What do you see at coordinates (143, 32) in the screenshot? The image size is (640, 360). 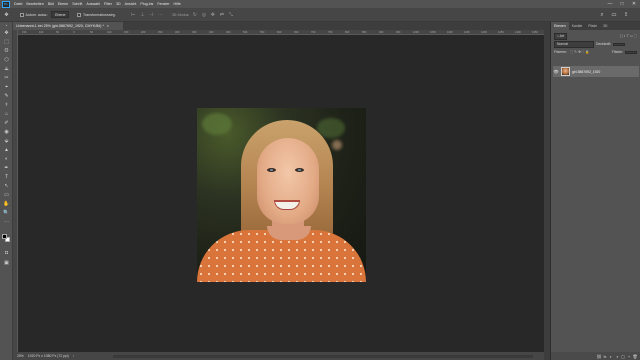 I see `ruler-tick-label: 200` at bounding box center [143, 32].